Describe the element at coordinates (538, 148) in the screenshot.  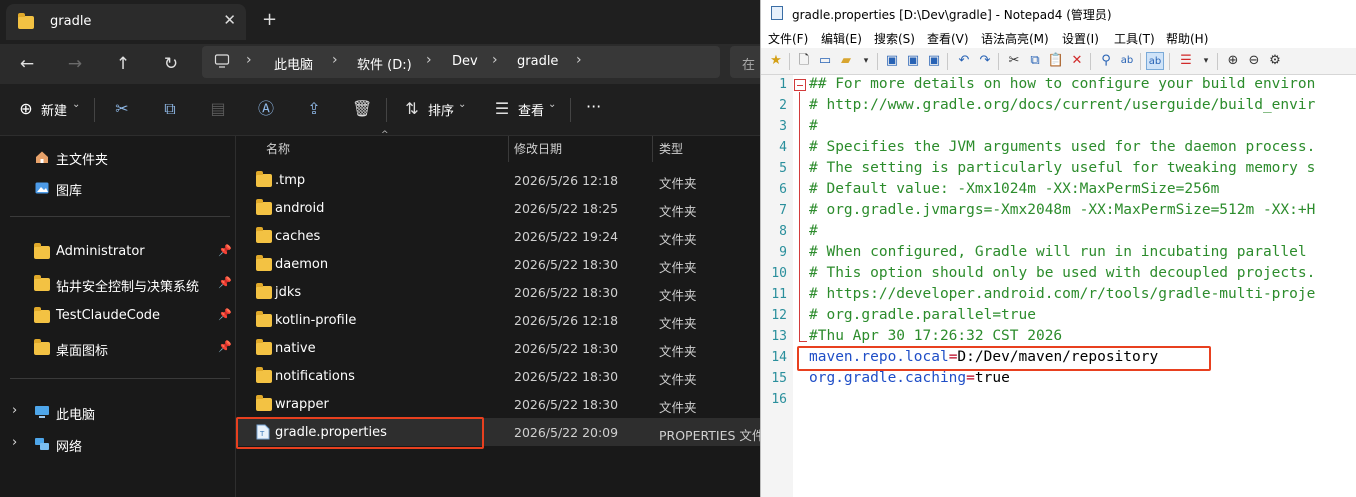
I see `column-header-modified: 修改日期` at that location.